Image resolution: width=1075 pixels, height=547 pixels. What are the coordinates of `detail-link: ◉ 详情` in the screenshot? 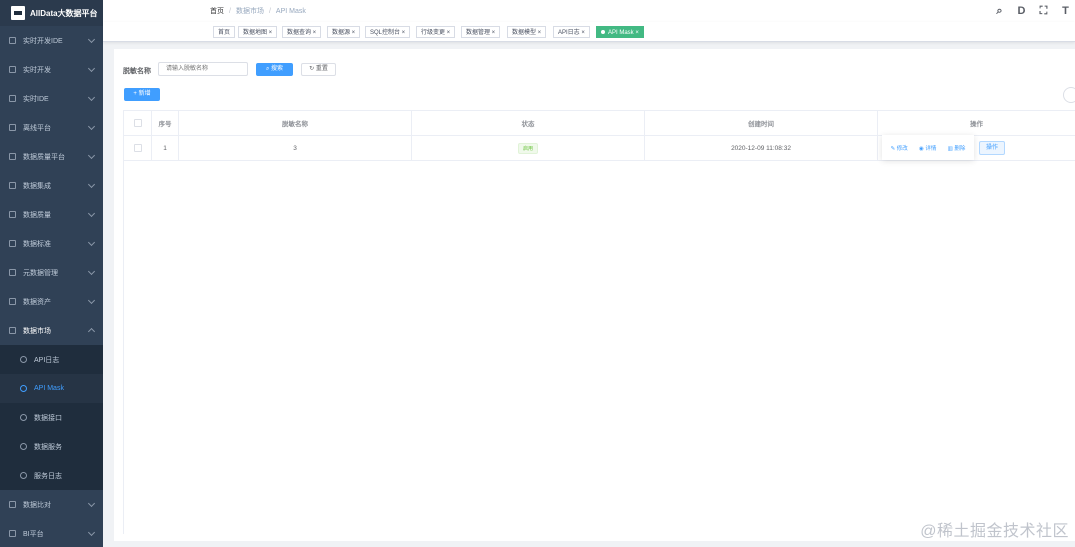 It's located at (927, 148).